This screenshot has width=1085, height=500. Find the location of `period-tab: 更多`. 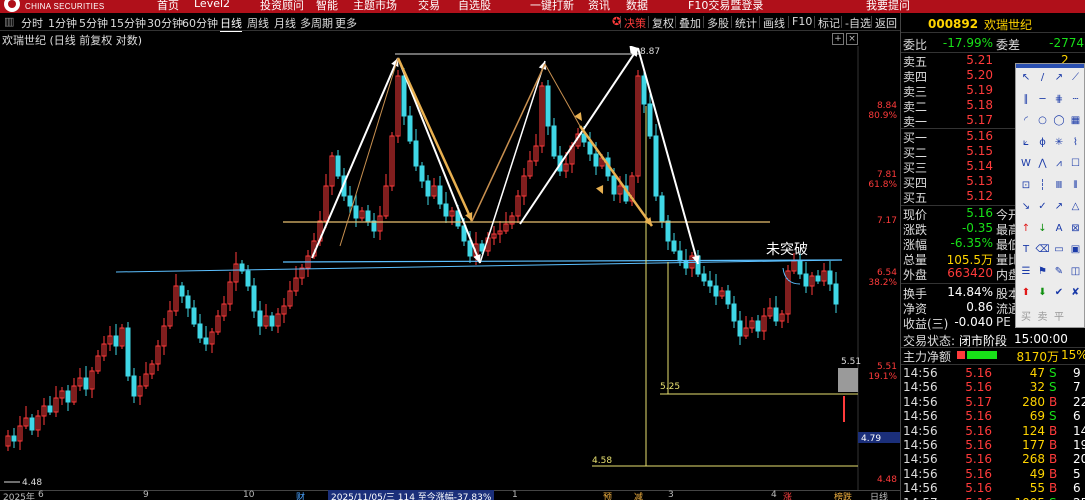

period-tab: 更多 is located at coordinates (346, 23).